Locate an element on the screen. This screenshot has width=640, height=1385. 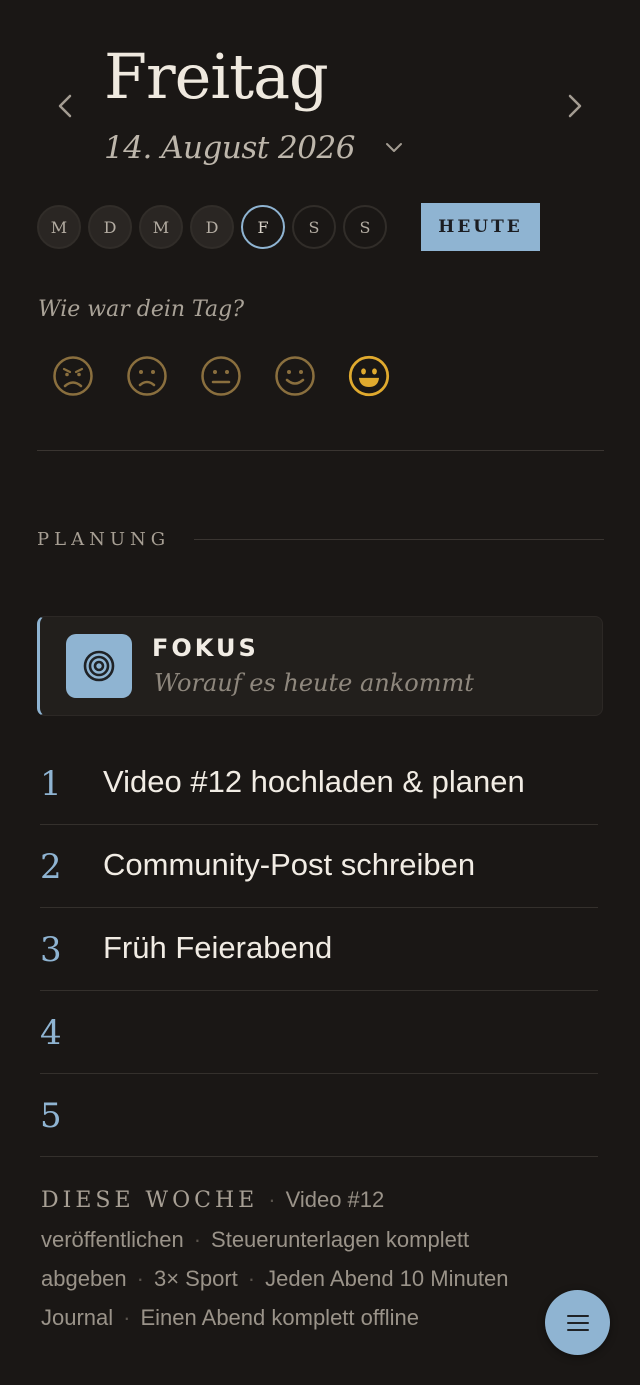
menu-icon is located at coordinates (577, 1322).